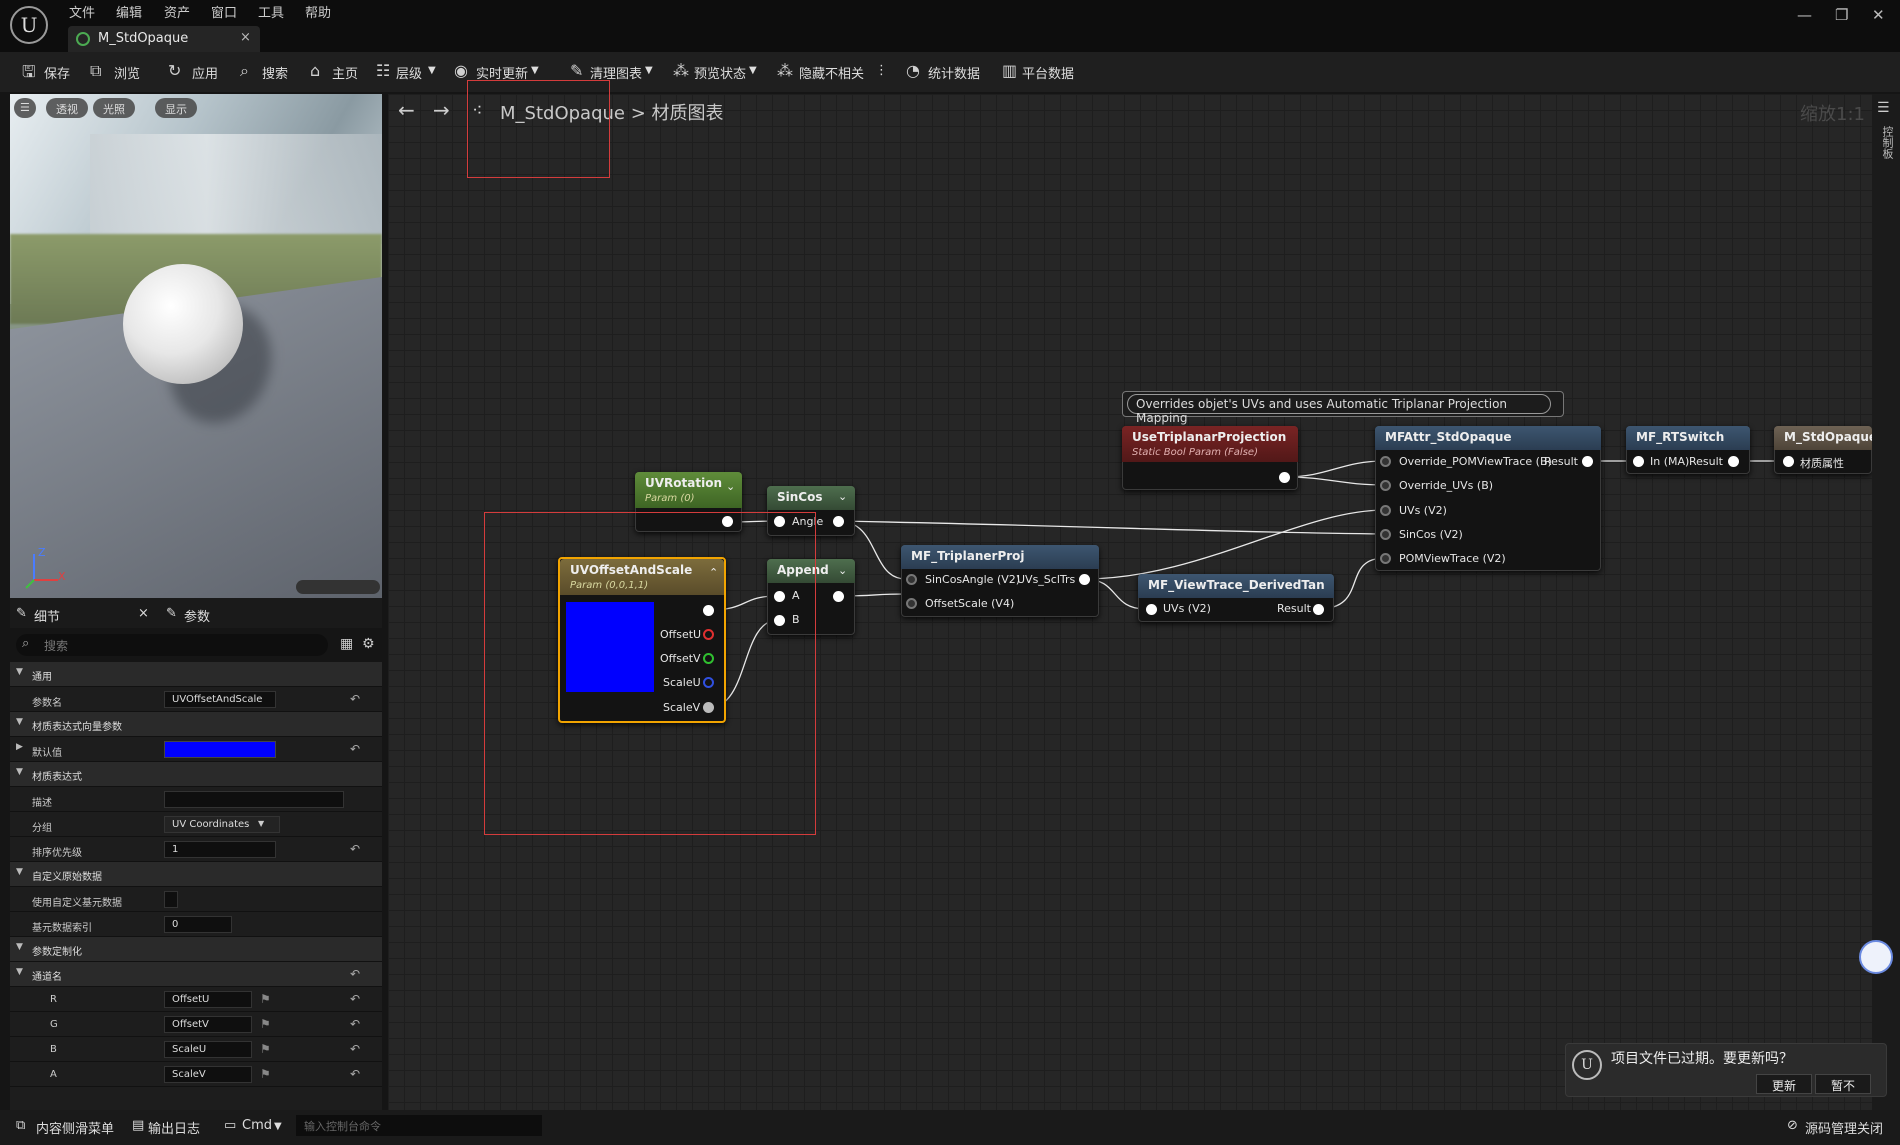 This screenshot has height=1145, width=1900. What do you see at coordinates (257, 1125) in the screenshot?
I see `cmd-dropdown: Cmd` at bounding box center [257, 1125].